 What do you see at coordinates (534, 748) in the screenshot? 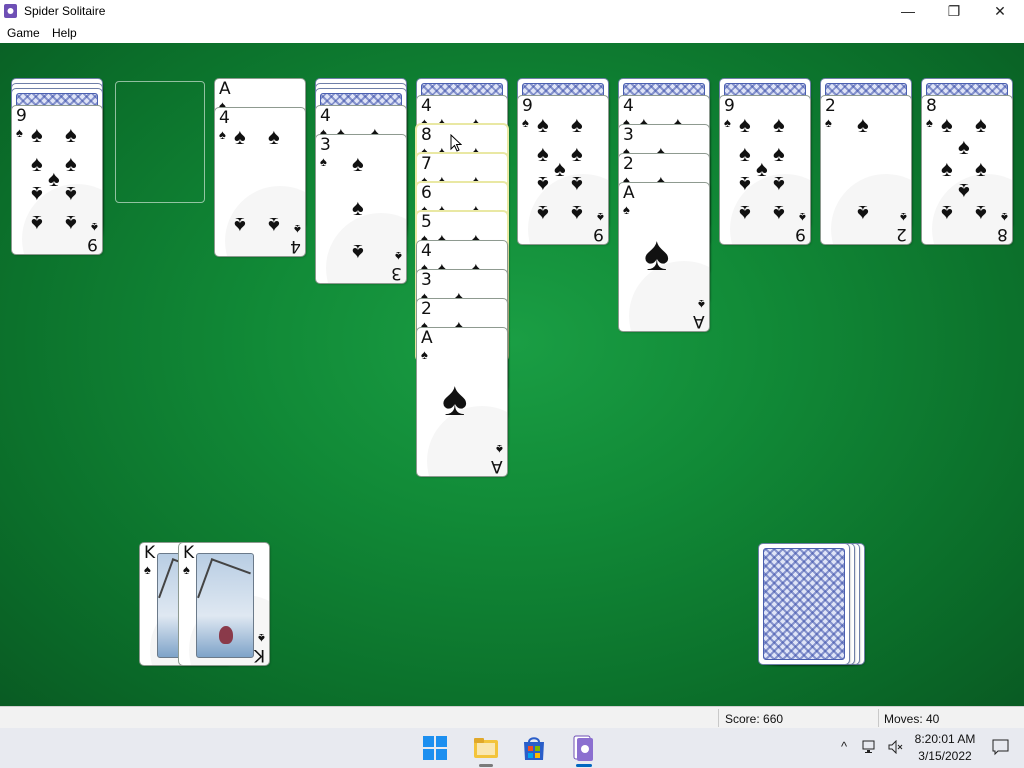
I see `microsoft-store-icon` at bounding box center [534, 748].